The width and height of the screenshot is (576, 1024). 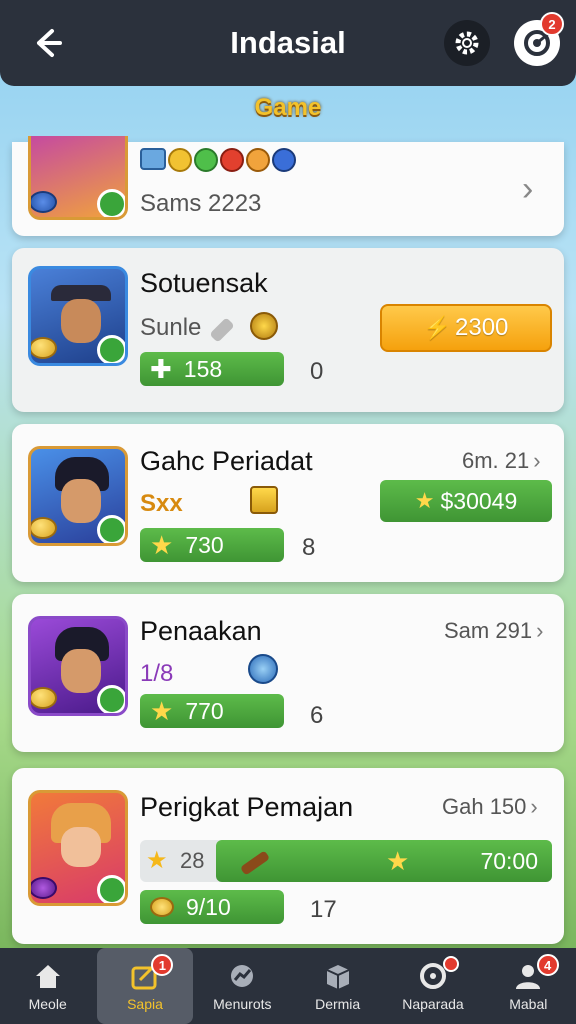 What do you see at coordinates (242, 1004) in the screenshot?
I see `nav-label: Menurots` at bounding box center [242, 1004].